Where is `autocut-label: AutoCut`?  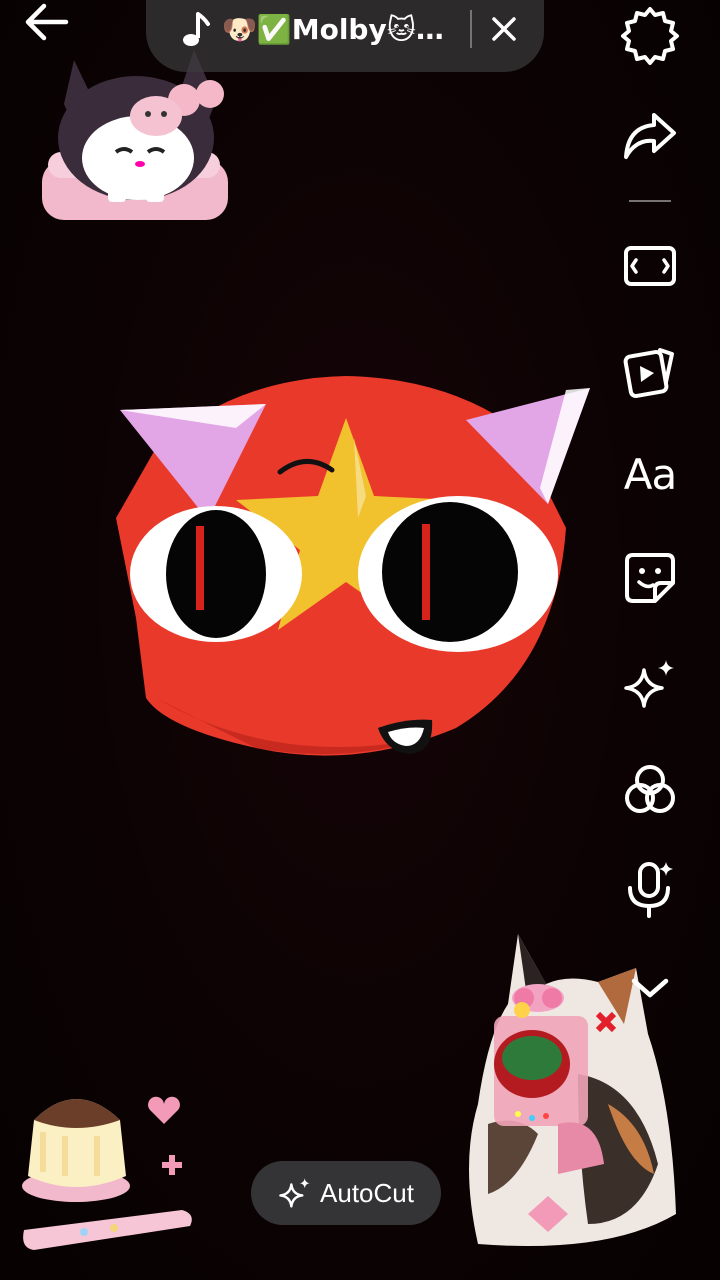 autocut-label: AutoCut is located at coordinates (367, 1192).